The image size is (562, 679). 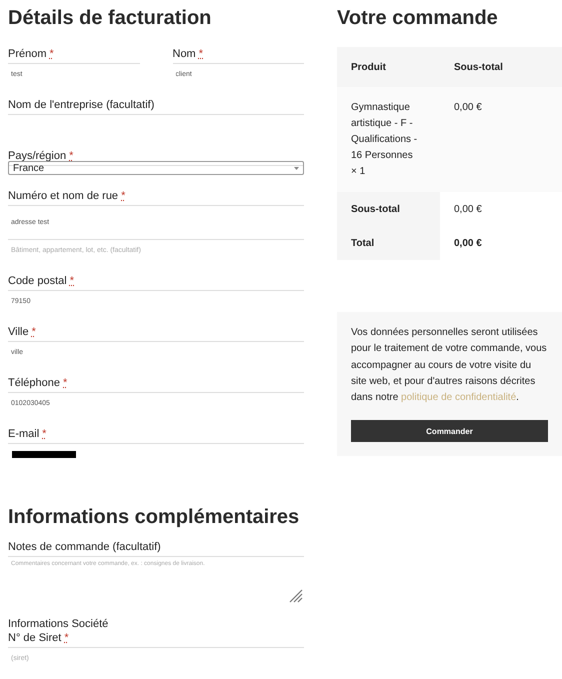 What do you see at coordinates (388, 209) in the screenshot?
I see `total-label: Sous-total` at bounding box center [388, 209].